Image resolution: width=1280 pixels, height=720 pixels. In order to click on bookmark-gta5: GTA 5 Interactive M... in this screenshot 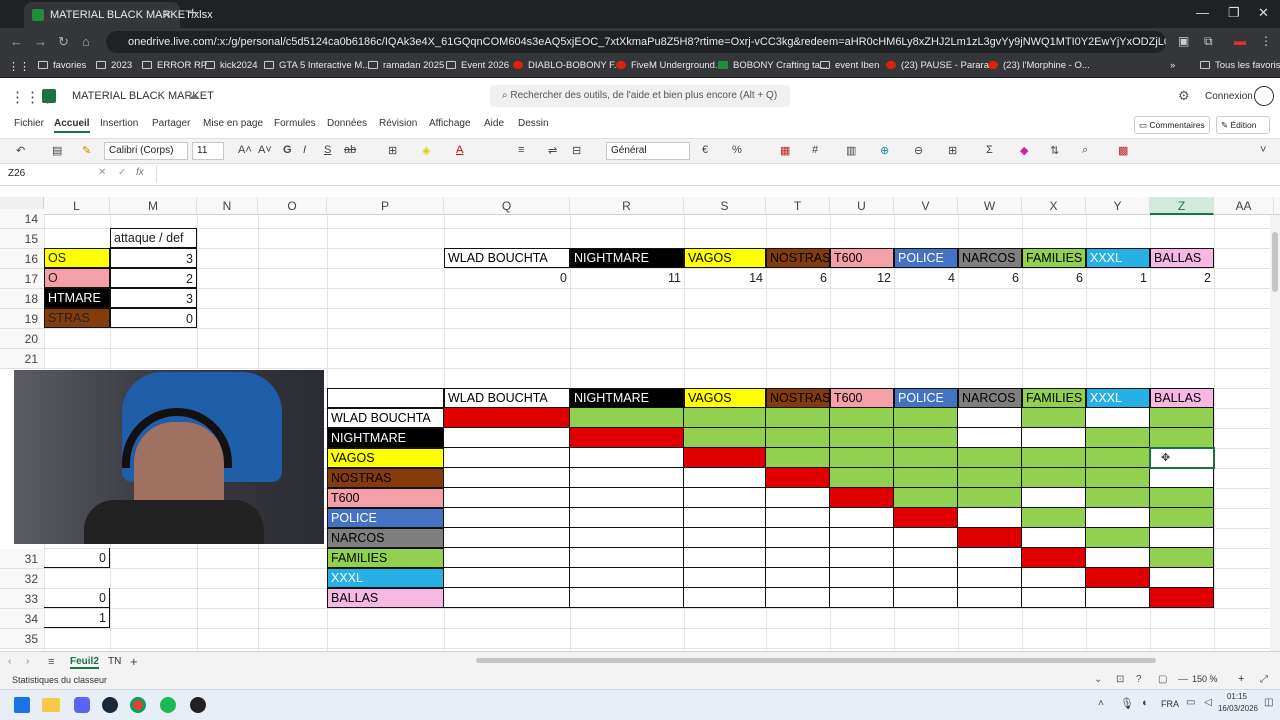, I will do `click(317, 65)`.